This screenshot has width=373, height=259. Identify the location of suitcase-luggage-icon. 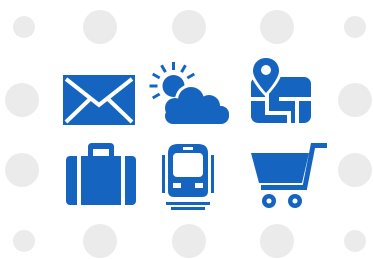
(101, 174).